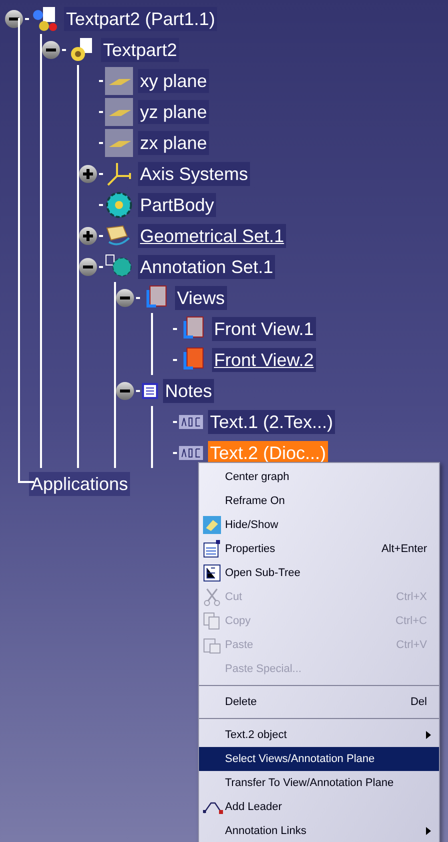 The height and width of the screenshot is (842, 448). I want to click on menu-item: Hide/Show, so click(319, 525).